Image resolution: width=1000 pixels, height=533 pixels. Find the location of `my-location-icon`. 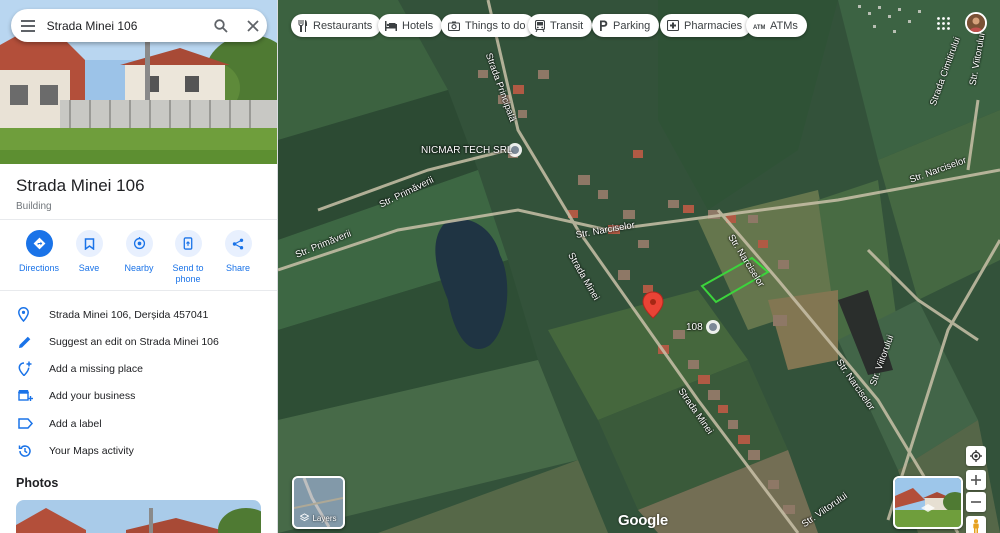

my-location-icon is located at coordinates (976, 456).